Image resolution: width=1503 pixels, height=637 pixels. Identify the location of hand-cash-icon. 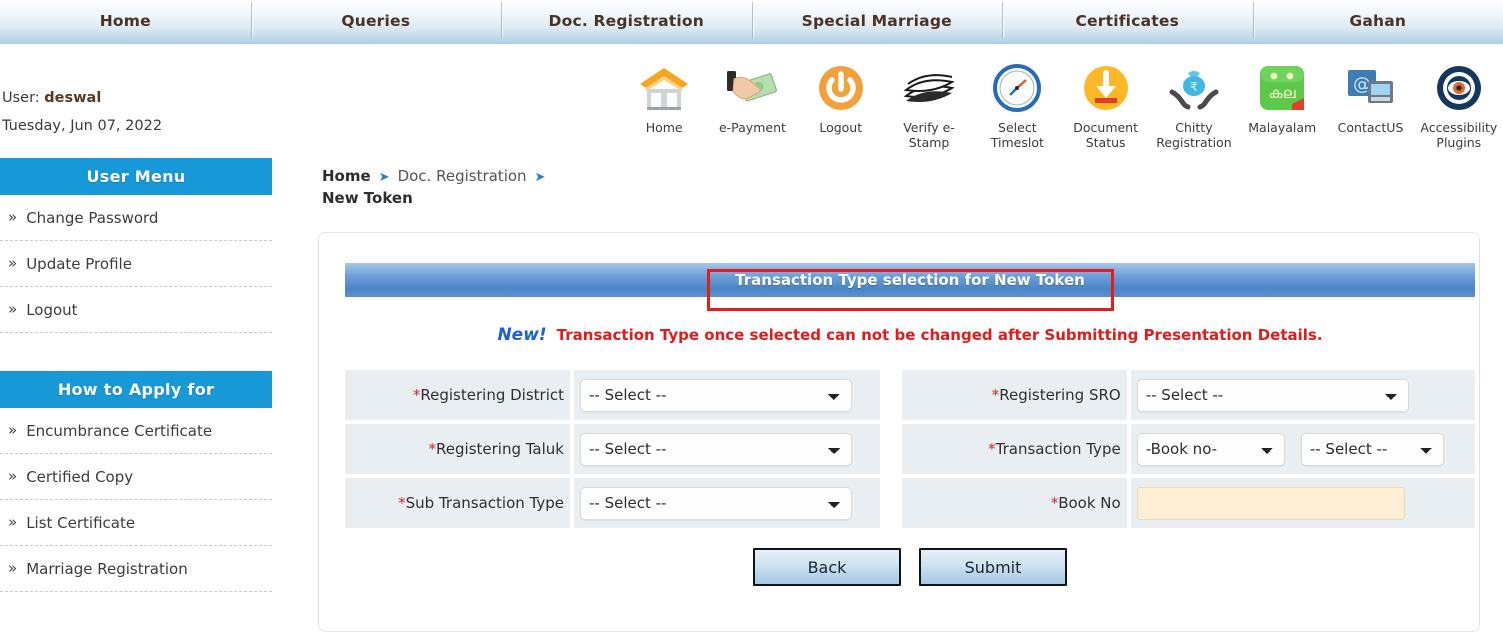
(752, 88).